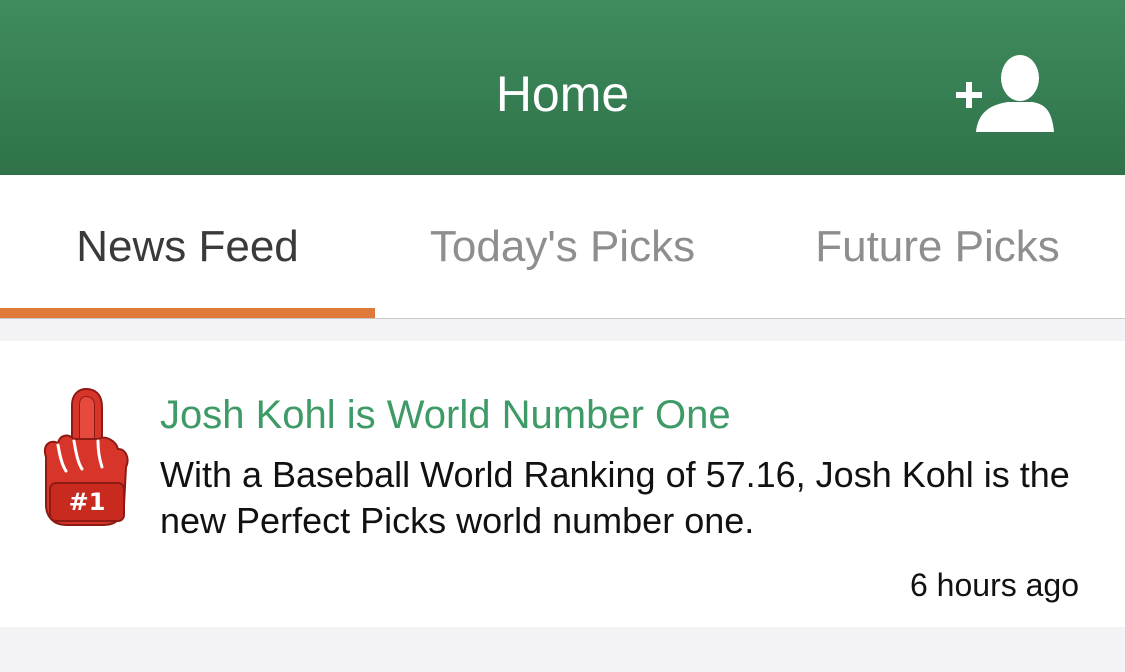  Describe the element at coordinates (937, 246) in the screenshot. I see `tab-future-picks: Future Picks` at that location.